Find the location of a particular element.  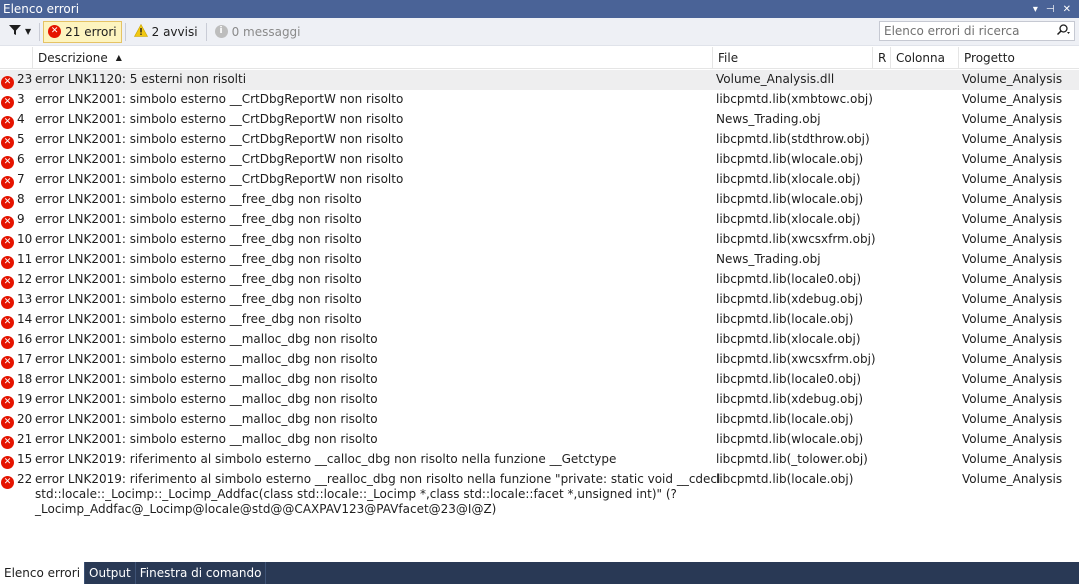

error-number: 11 is located at coordinates (25, 259).